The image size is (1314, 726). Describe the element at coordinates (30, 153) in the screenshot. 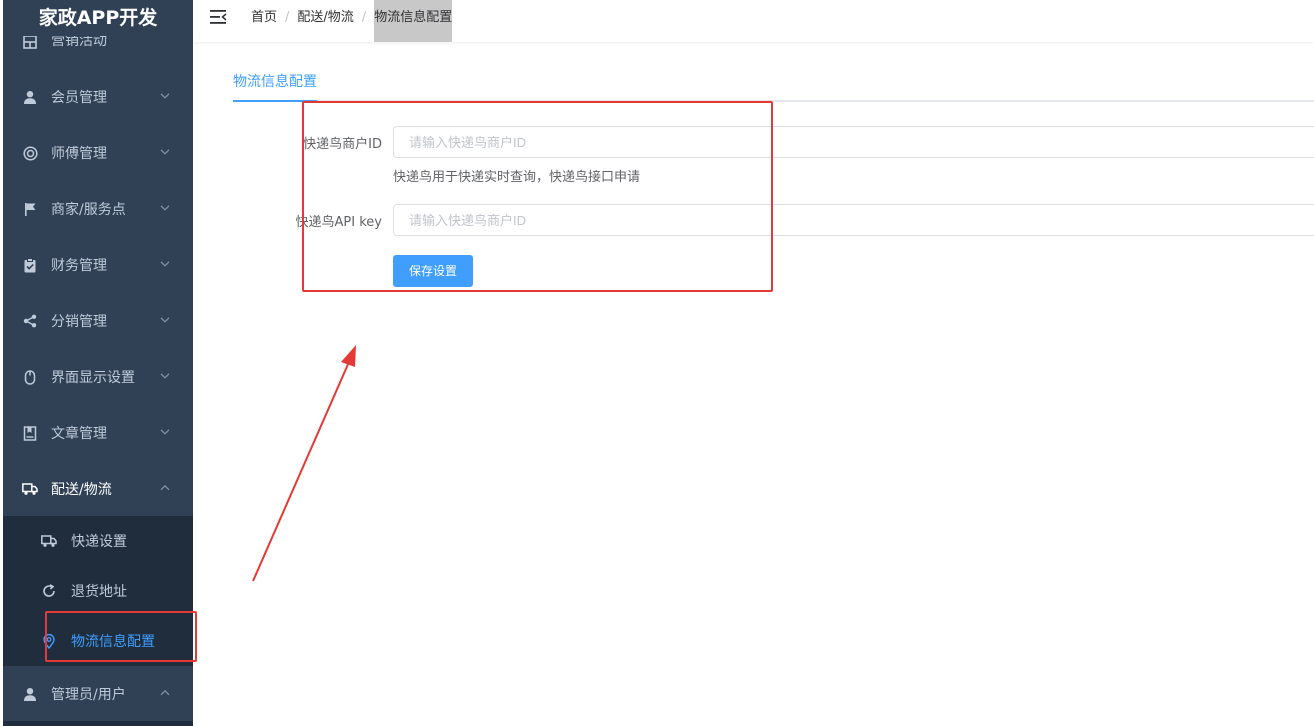

I see `lifebuoy-icon` at that location.